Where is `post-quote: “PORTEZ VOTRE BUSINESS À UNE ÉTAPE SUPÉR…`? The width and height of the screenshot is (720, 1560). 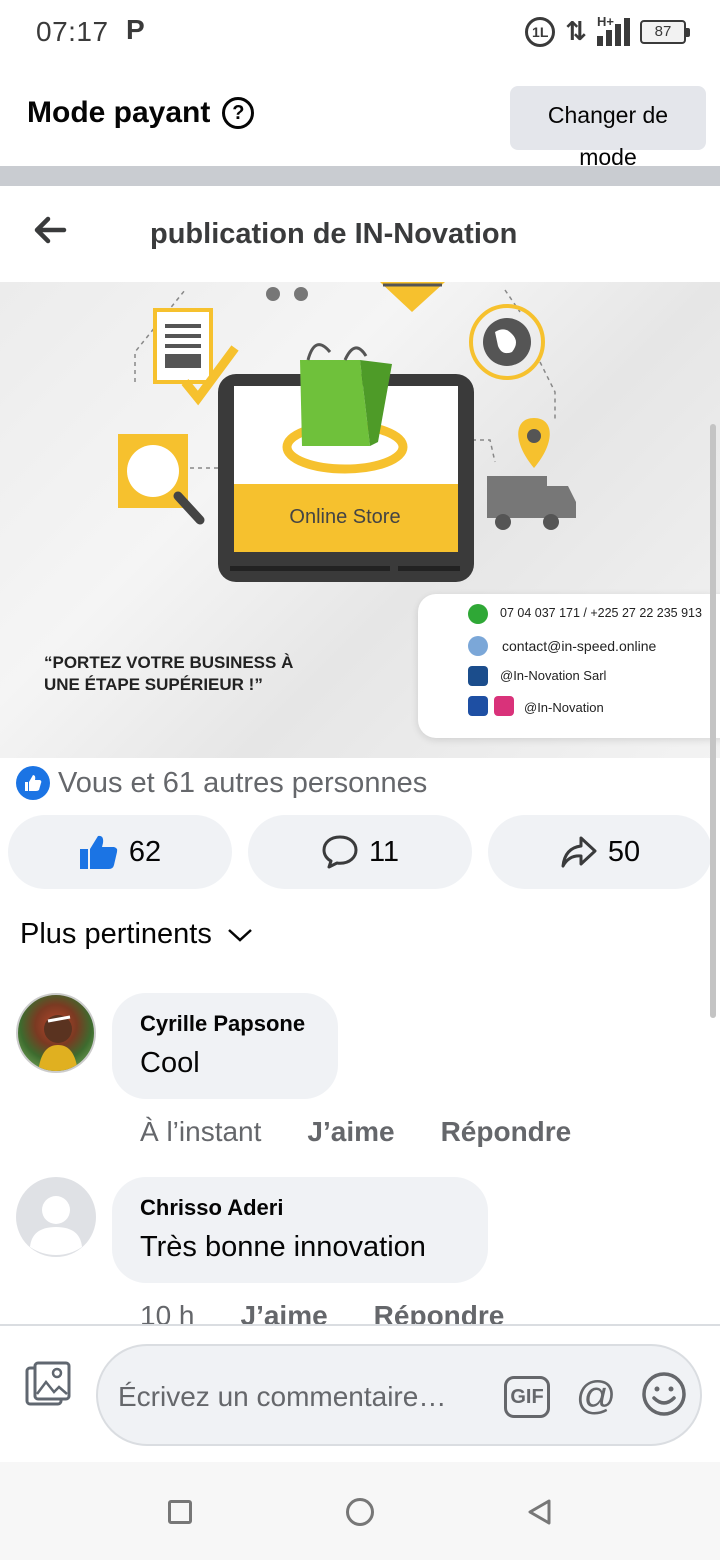 post-quote: “PORTEZ VOTRE BUSINESS À UNE ÉTAPE SUPÉR… is located at coordinates (169, 673).